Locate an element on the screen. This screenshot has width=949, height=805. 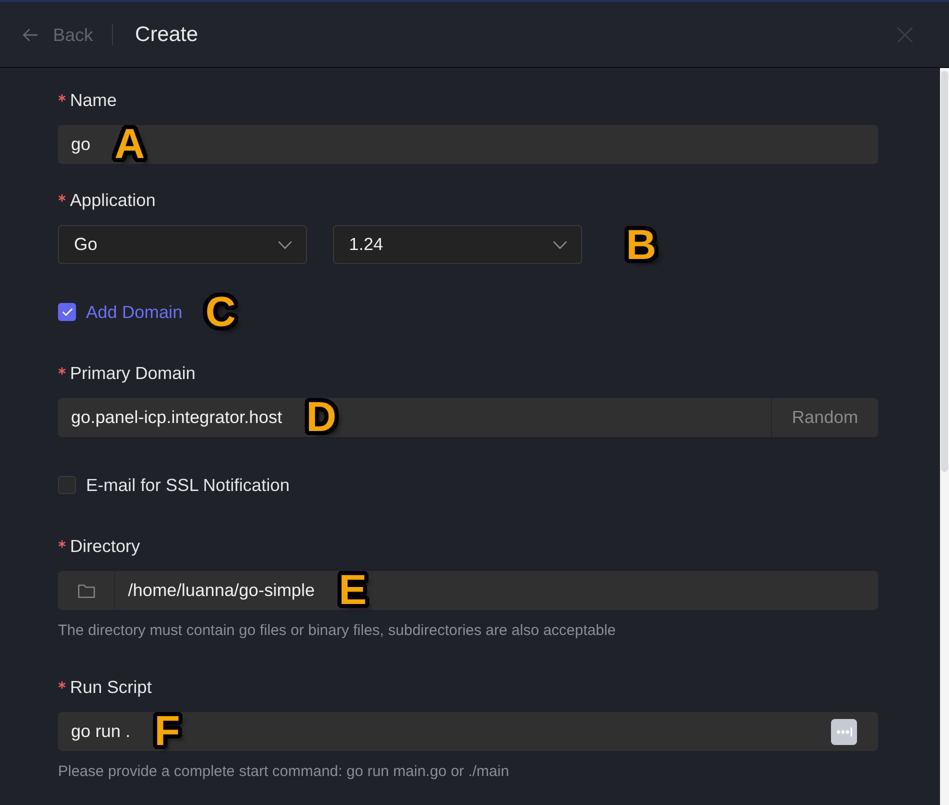
folder-button is located at coordinates (86, 590).